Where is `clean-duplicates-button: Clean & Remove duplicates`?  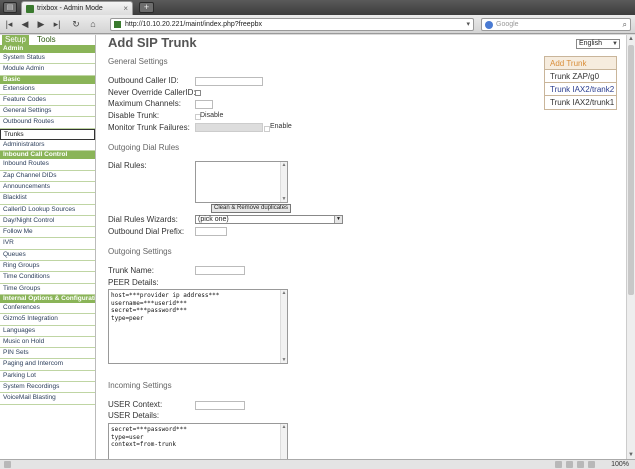
clean-duplicates-button: Clean & Remove duplicates is located at coordinates (251, 208).